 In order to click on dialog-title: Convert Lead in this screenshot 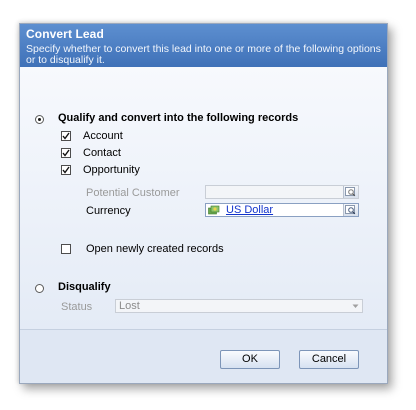, I will do `click(65, 34)`.